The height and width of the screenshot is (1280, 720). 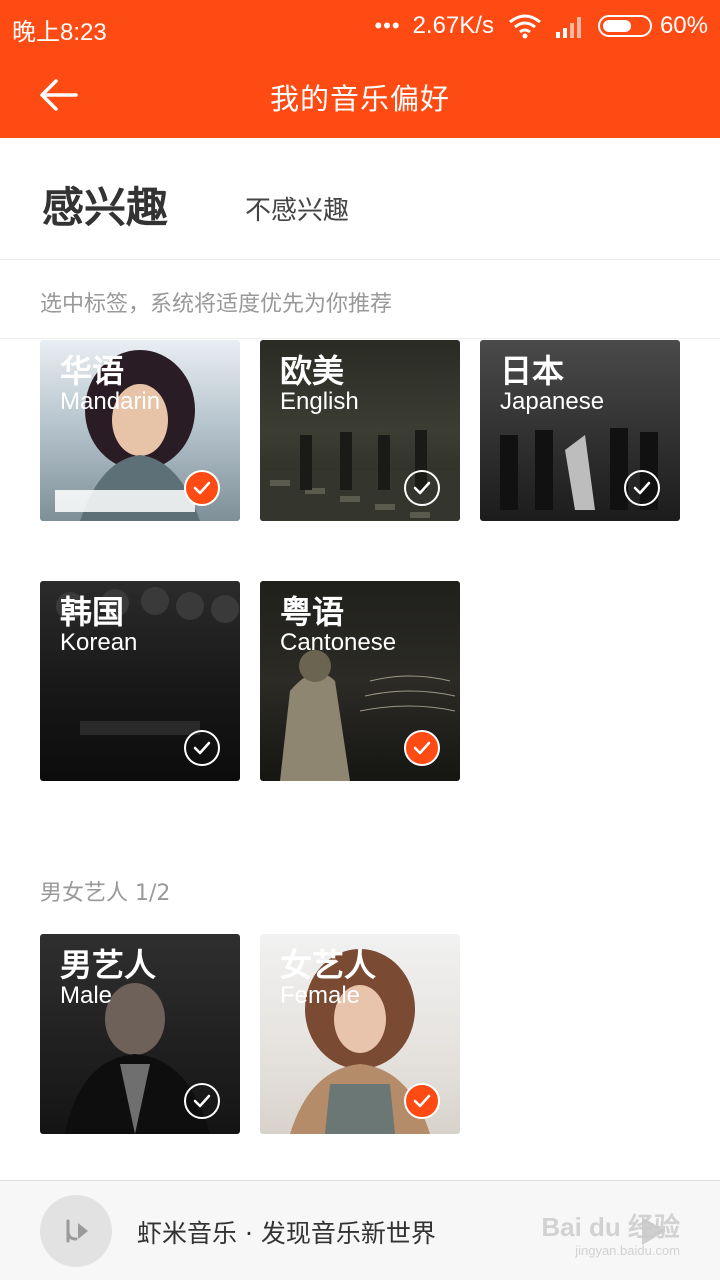 I want to click on tag-card-mandarin: 华语 Mandarin, so click(x=140, y=430).